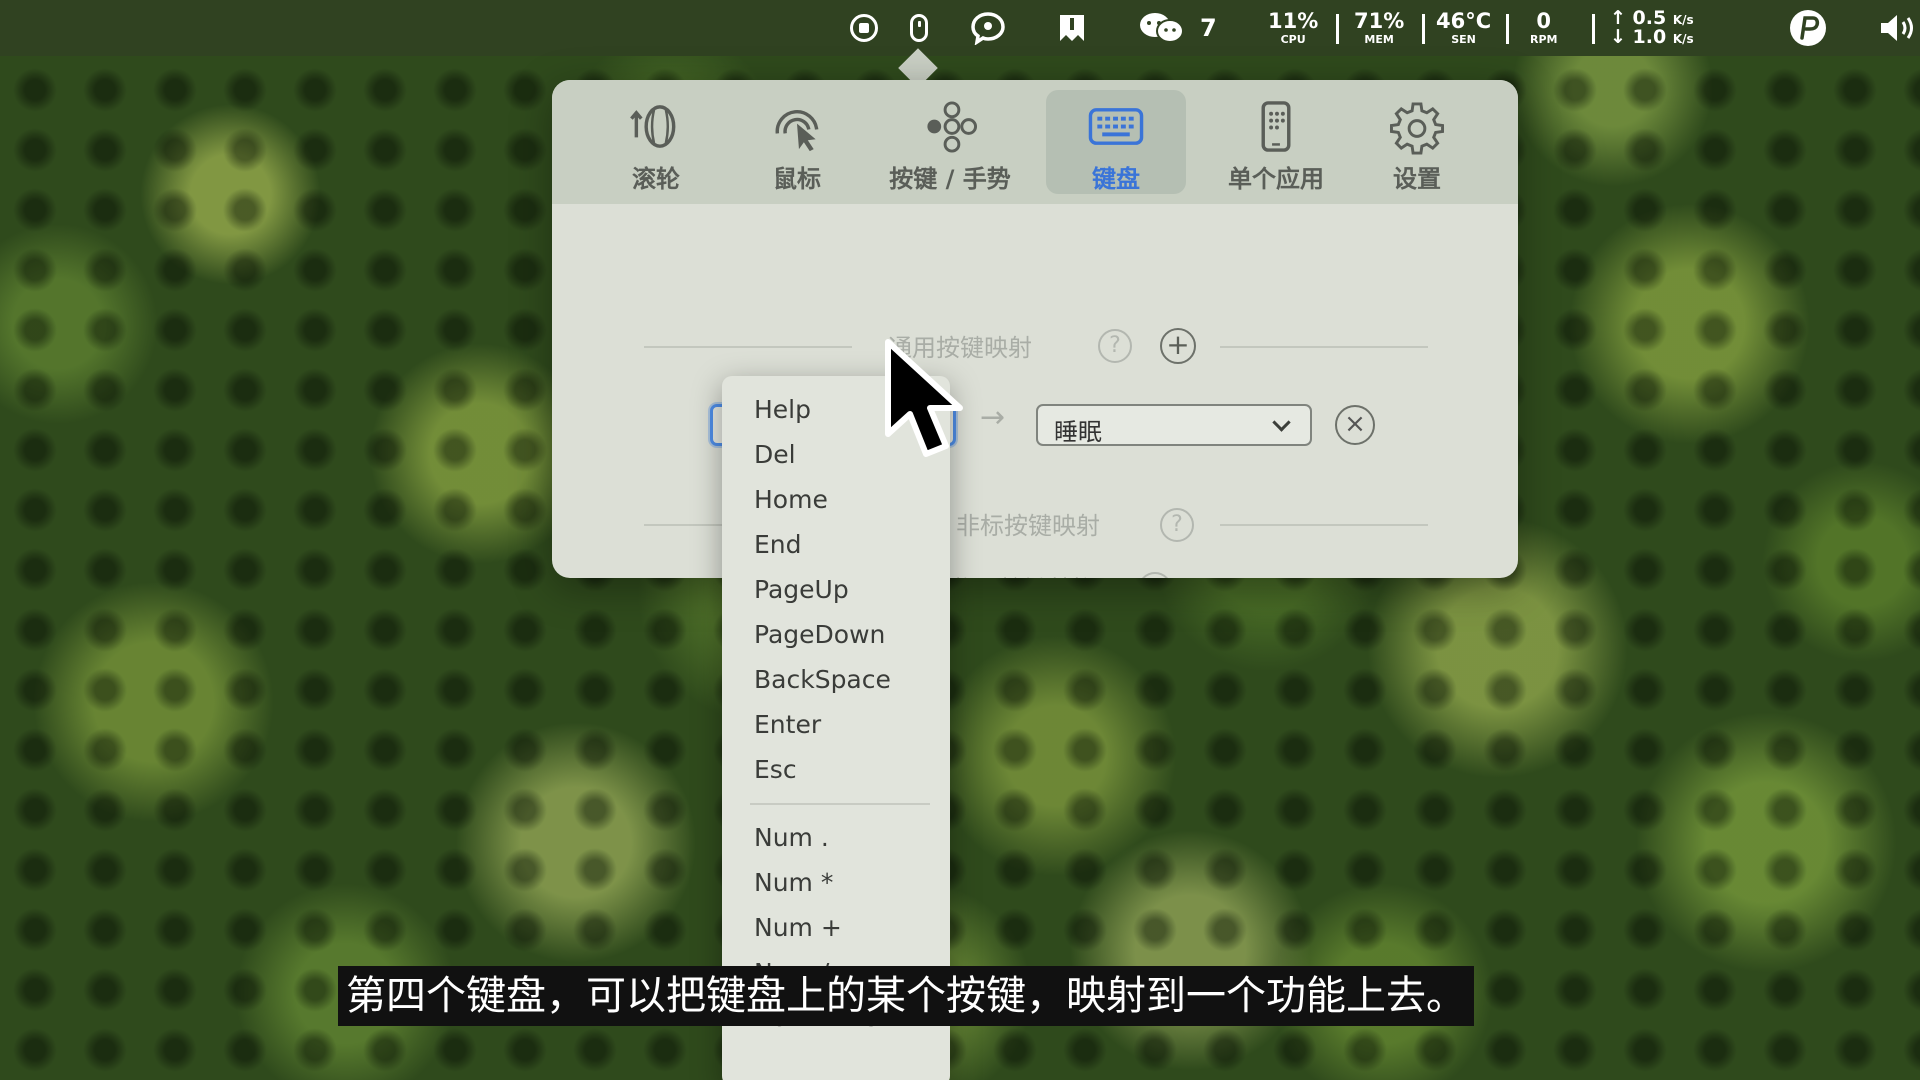  What do you see at coordinates (775, 770) in the screenshot?
I see `dropdown-option: Esc` at bounding box center [775, 770].